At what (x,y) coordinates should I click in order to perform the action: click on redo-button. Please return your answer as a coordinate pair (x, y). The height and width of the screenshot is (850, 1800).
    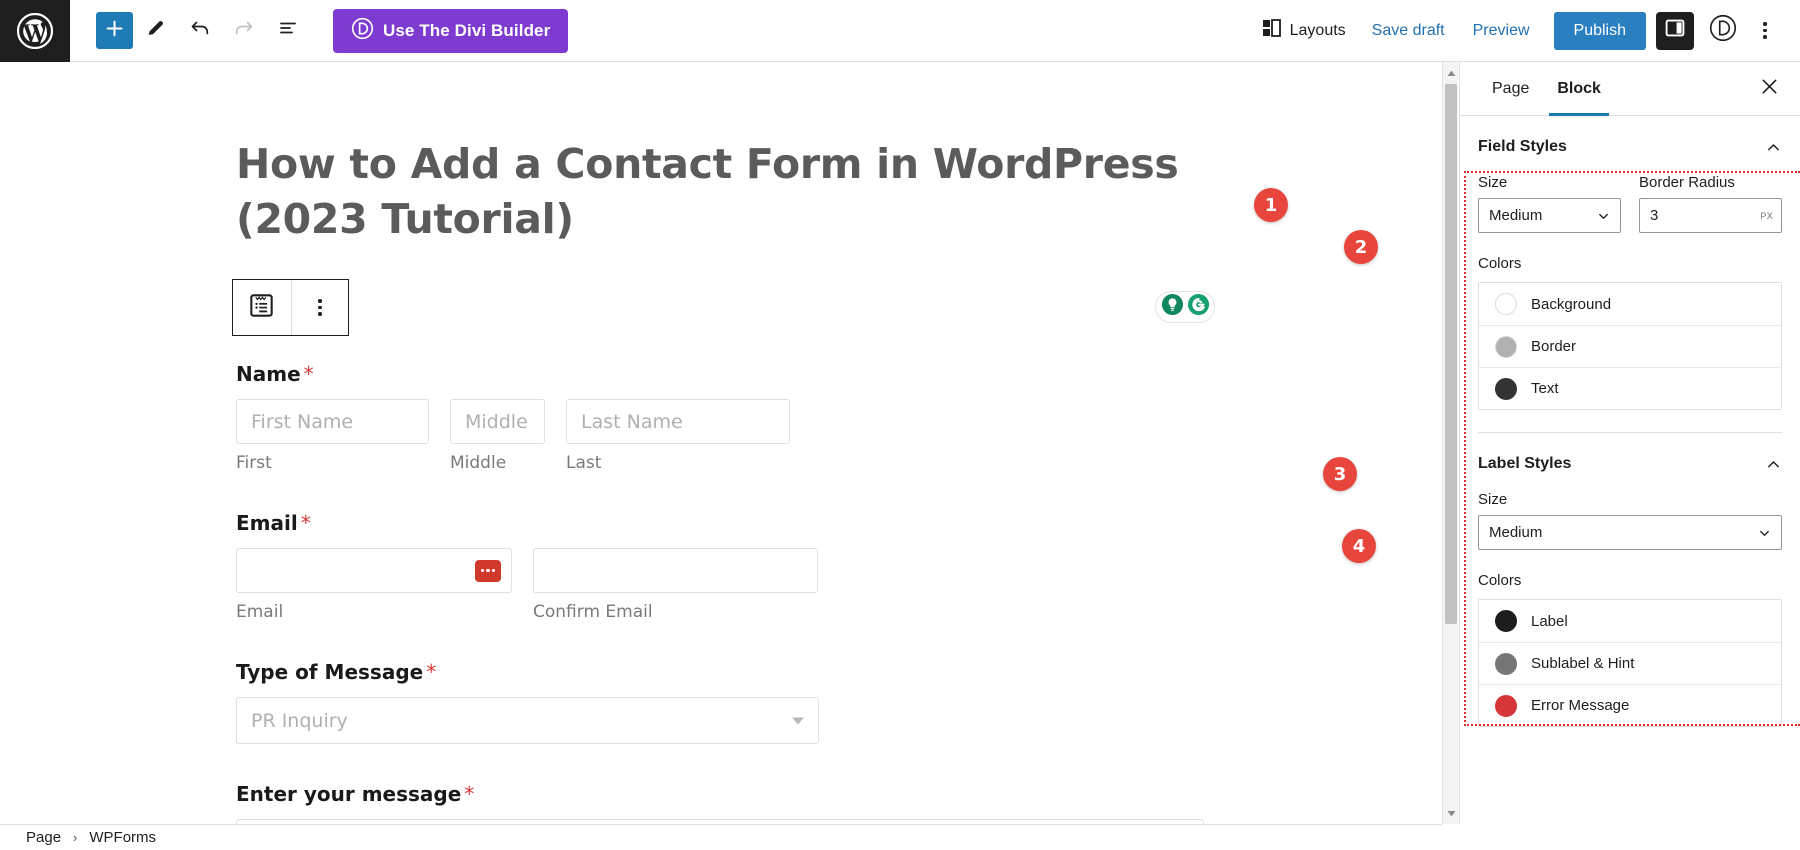
    Looking at the image, I should click on (244, 31).